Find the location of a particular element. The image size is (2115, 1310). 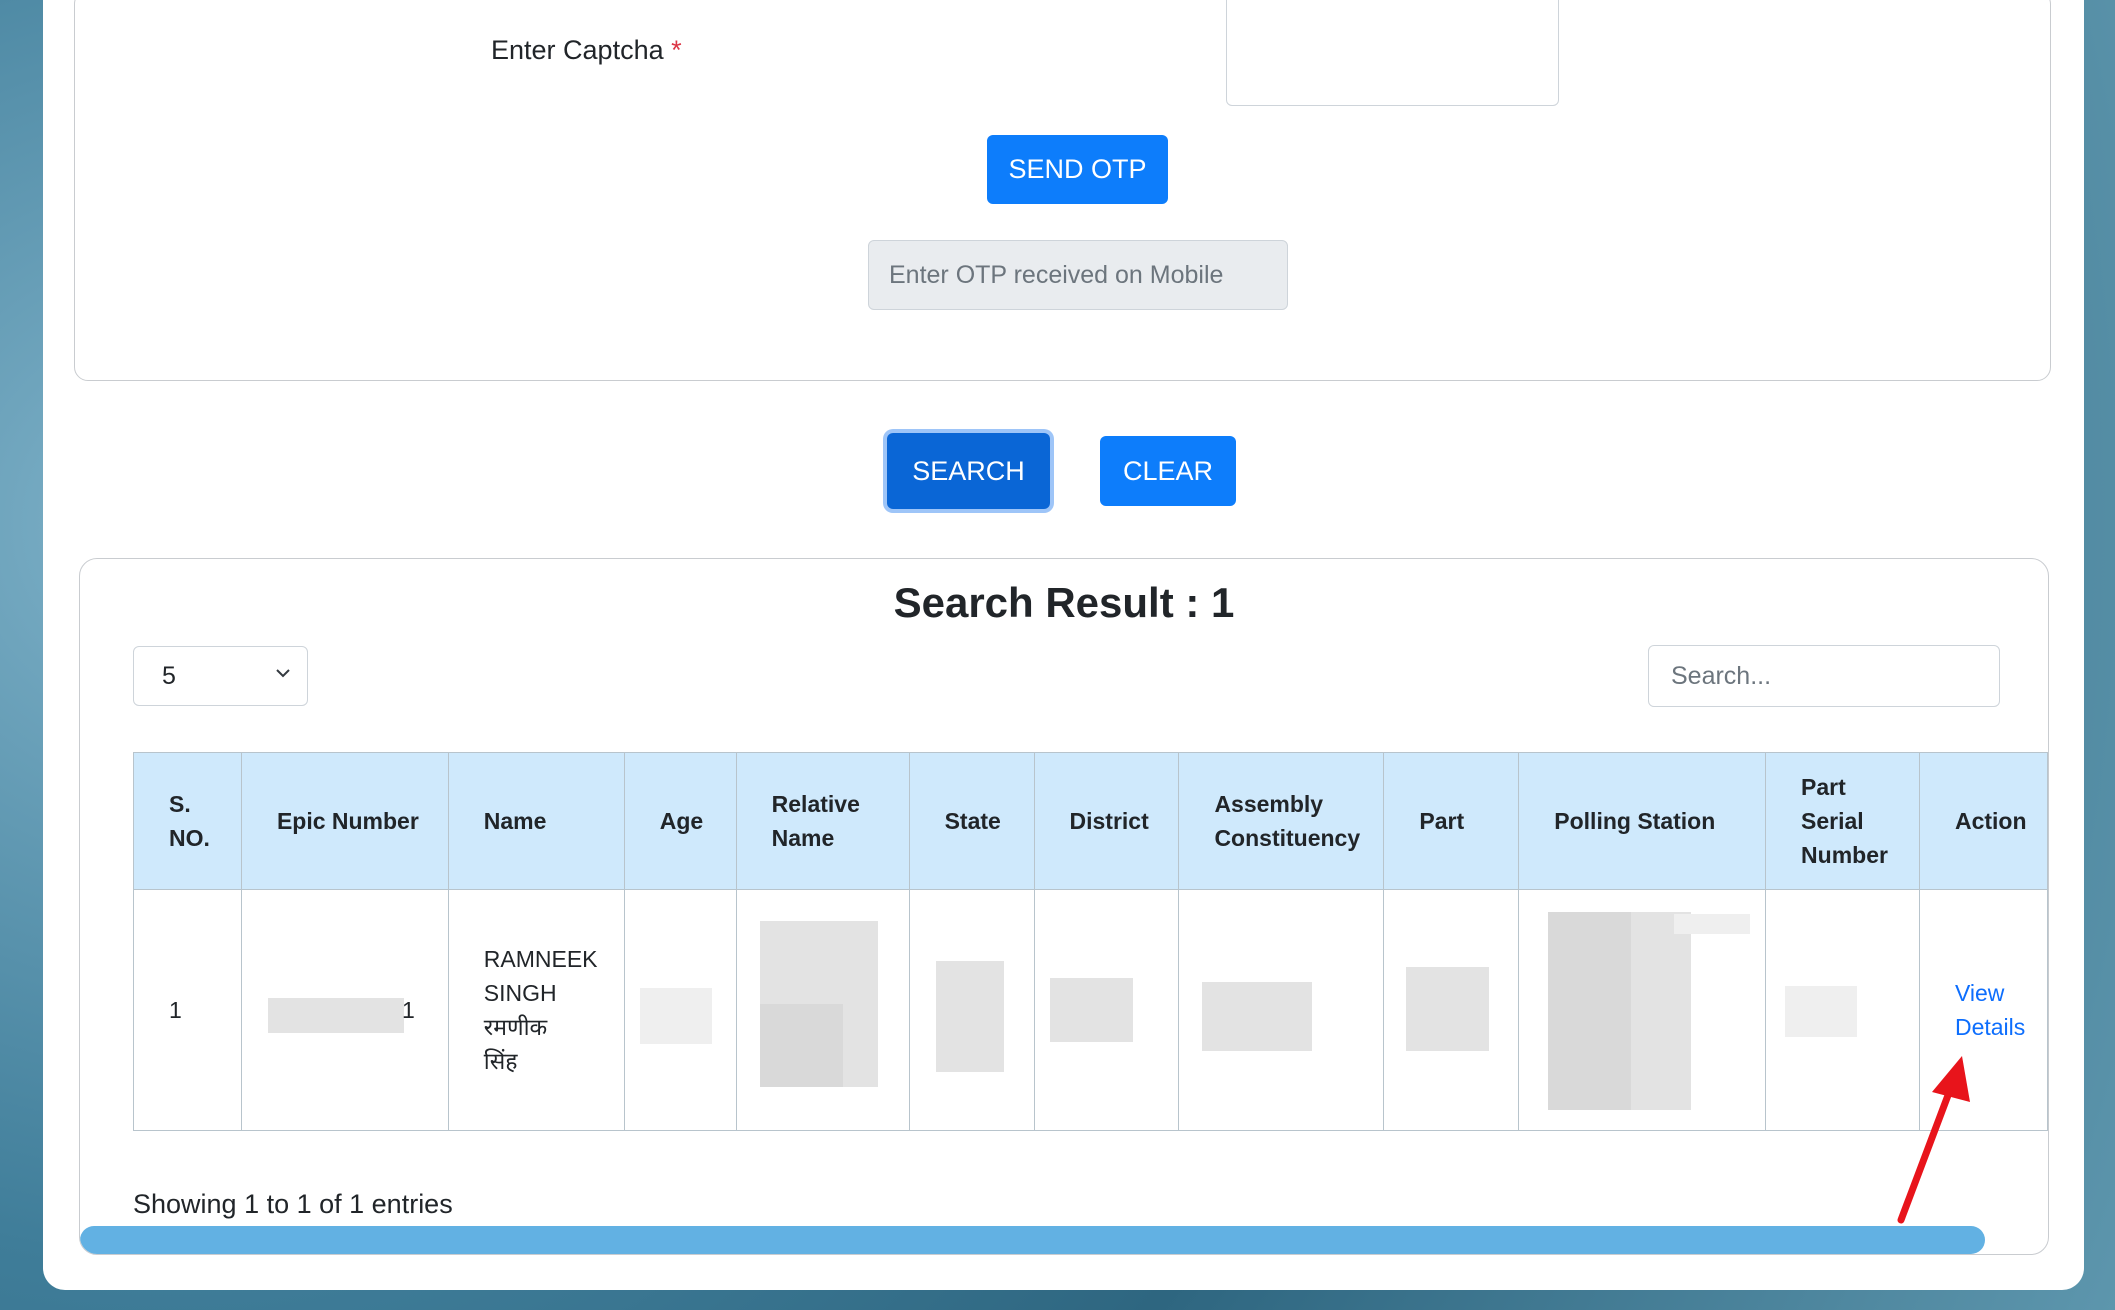

col-state: State is located at coordinates (971, 821).